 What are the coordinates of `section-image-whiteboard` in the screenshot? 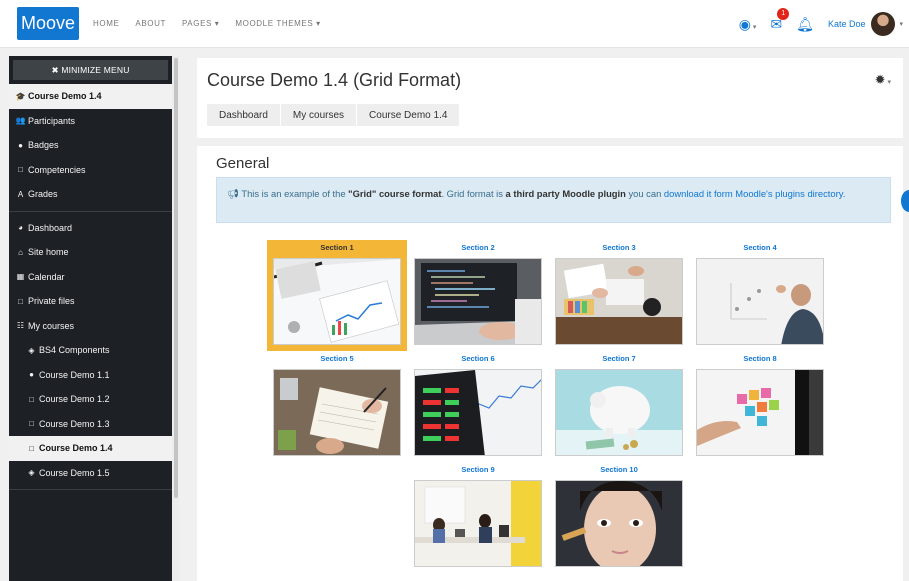 It's located at (760, 301).